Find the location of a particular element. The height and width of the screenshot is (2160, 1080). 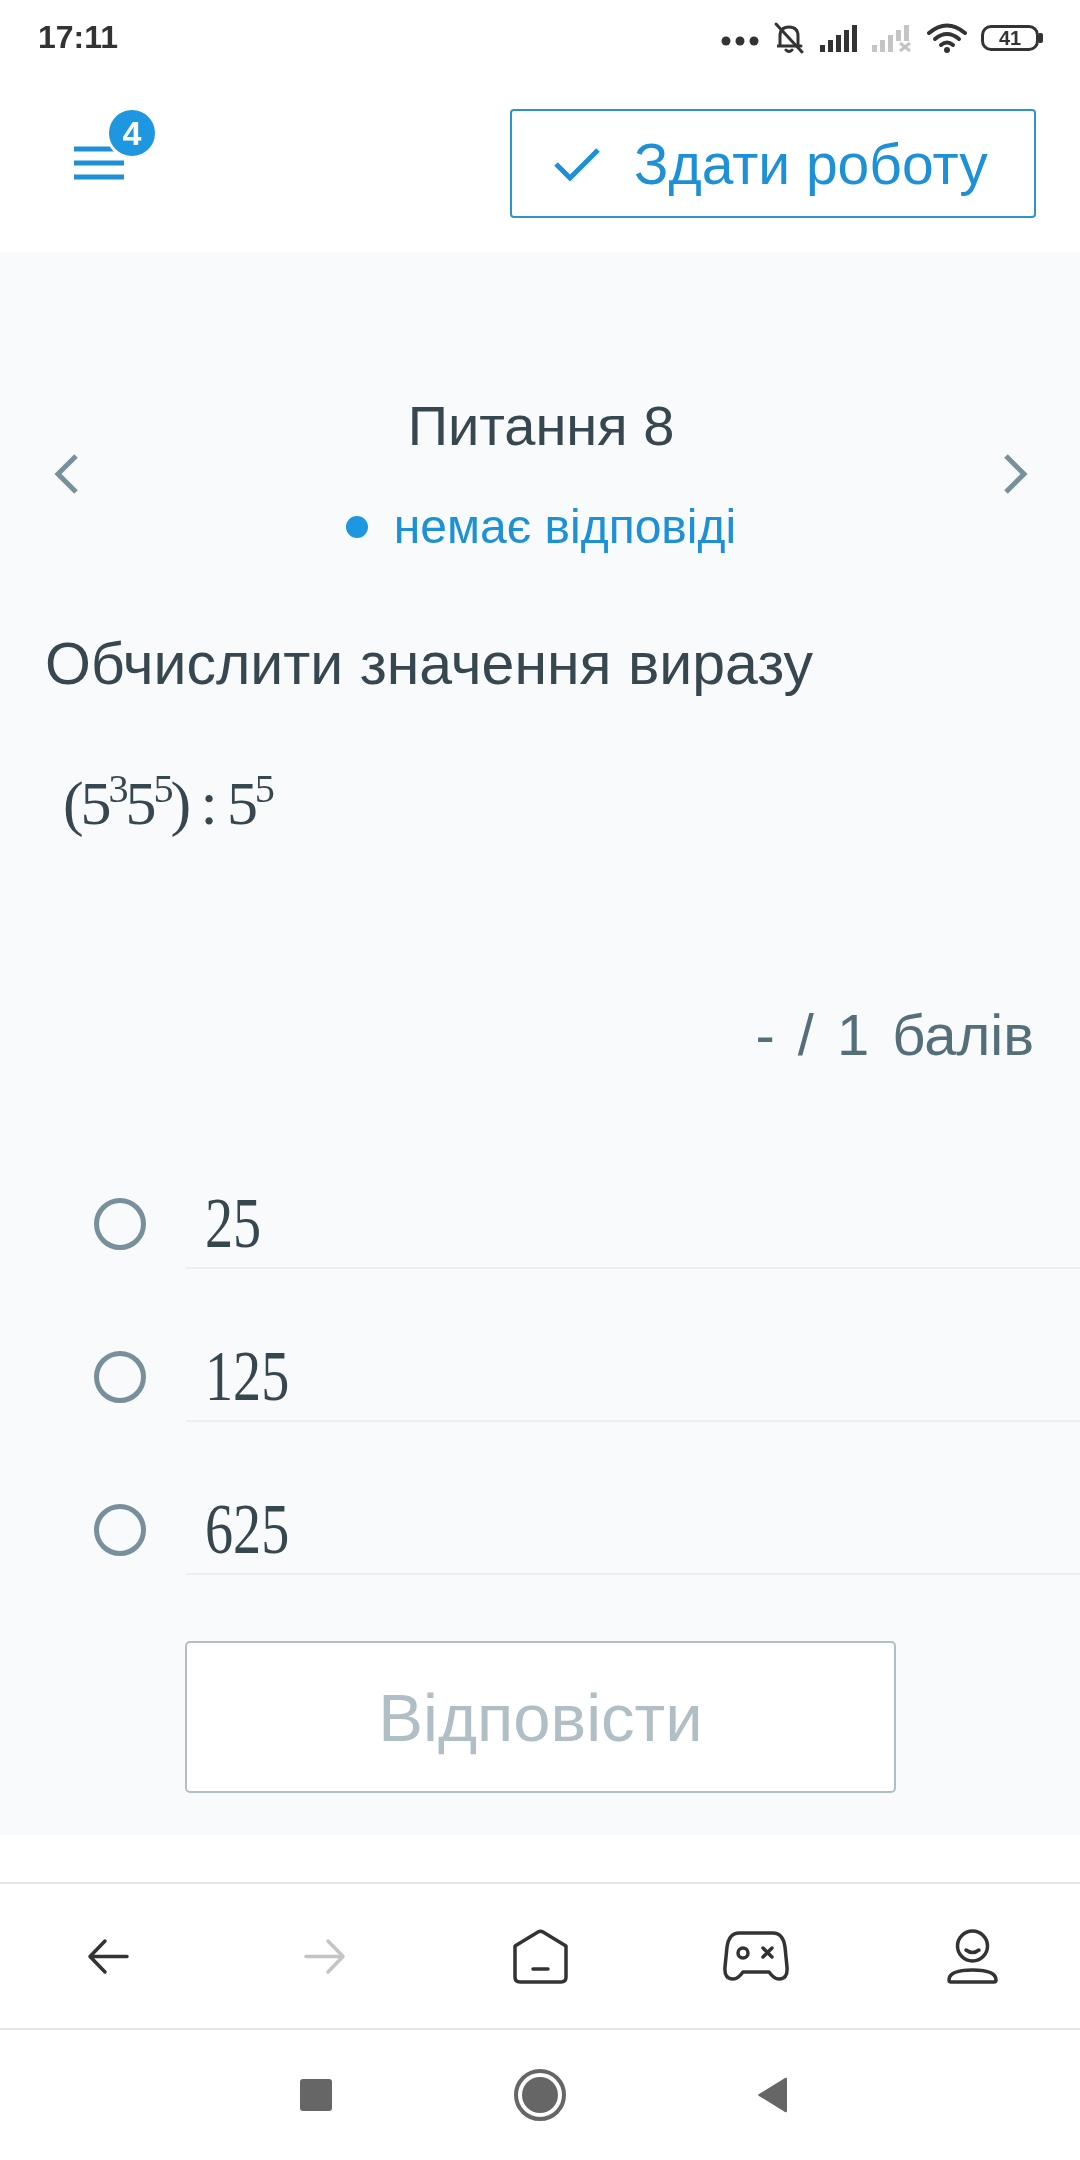

chevron-right-icon is located at coordinates (1016, 474).